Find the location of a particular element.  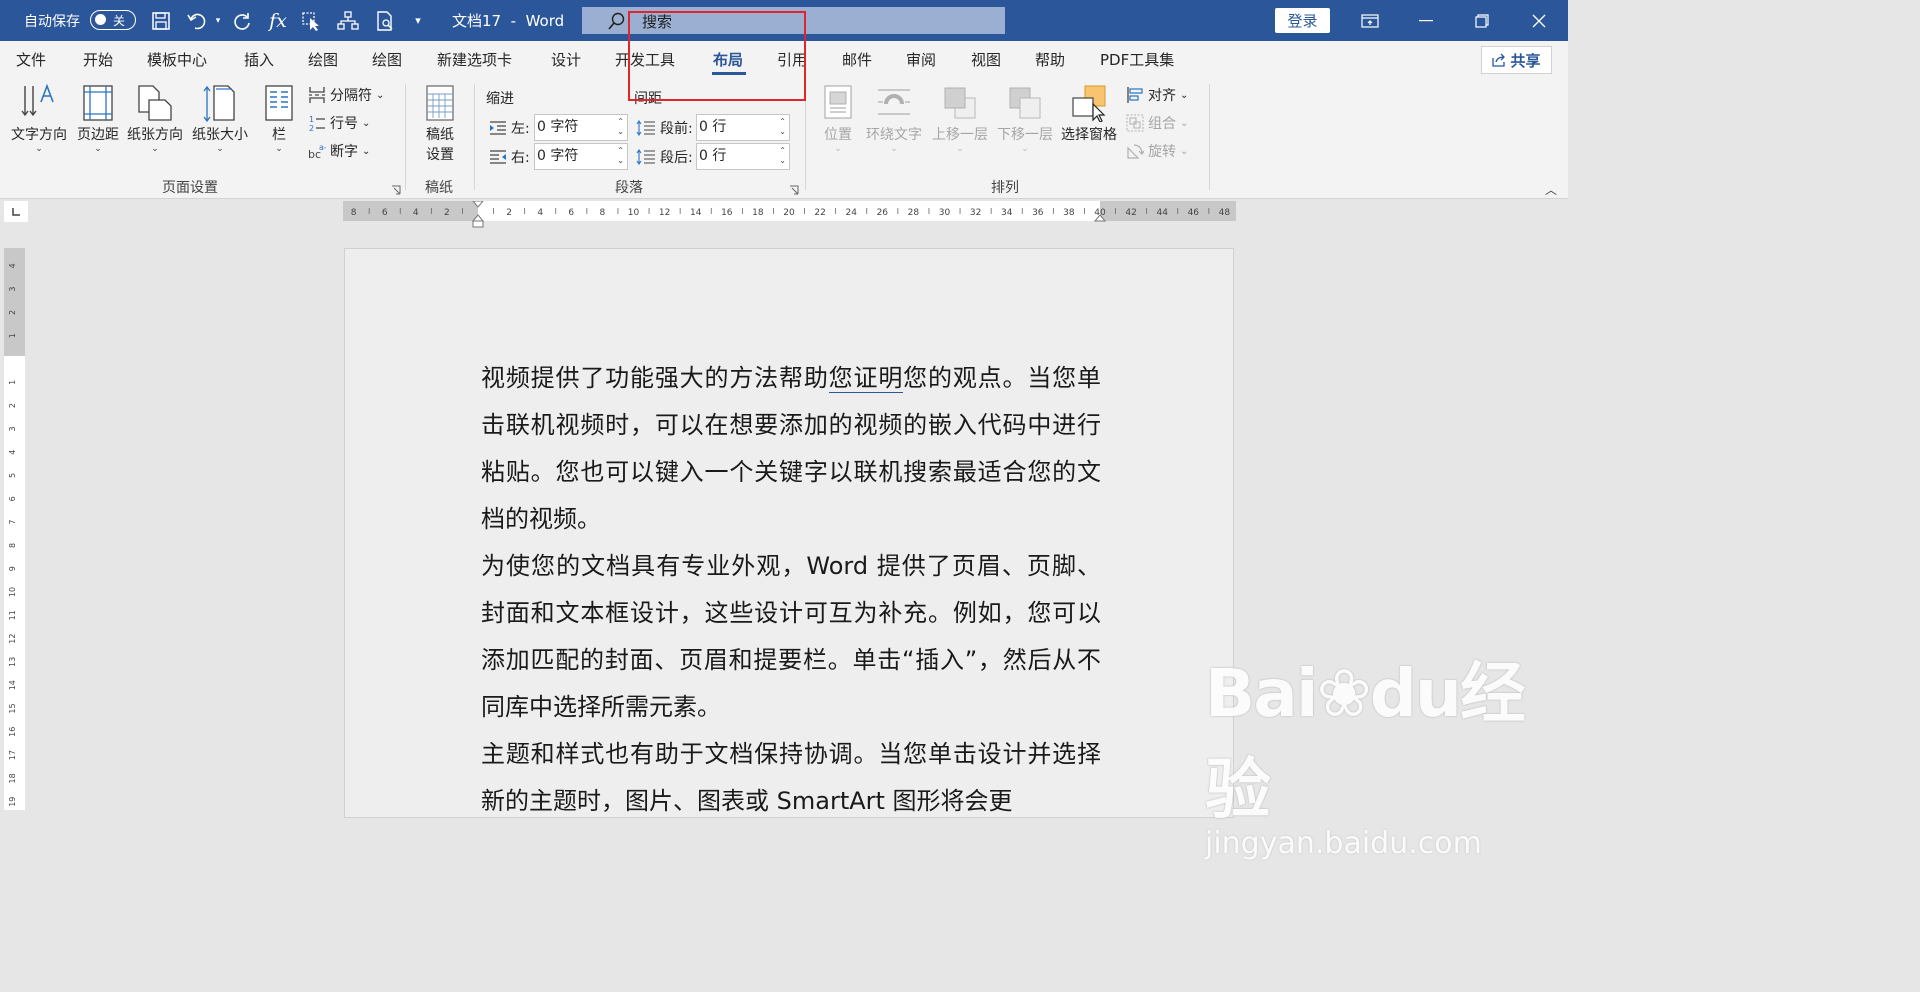

tab-help: 帮助 is located at coordinates (1050, 59).